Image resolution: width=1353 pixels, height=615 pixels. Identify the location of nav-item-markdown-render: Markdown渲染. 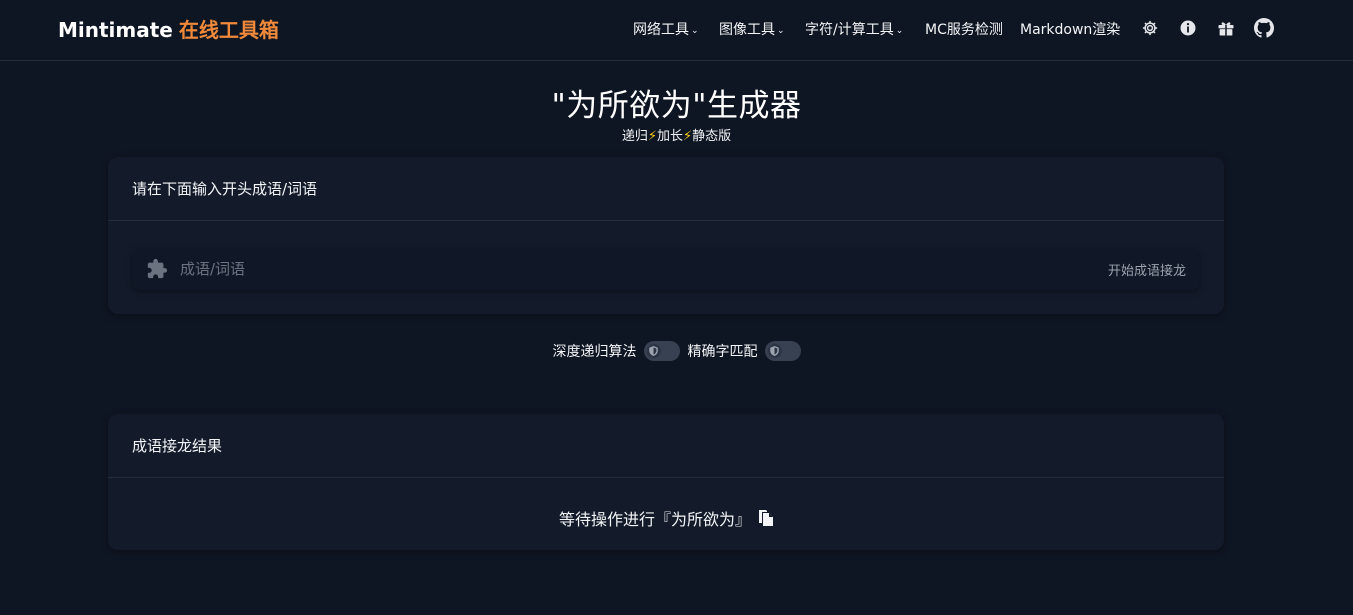
(1070, 29).